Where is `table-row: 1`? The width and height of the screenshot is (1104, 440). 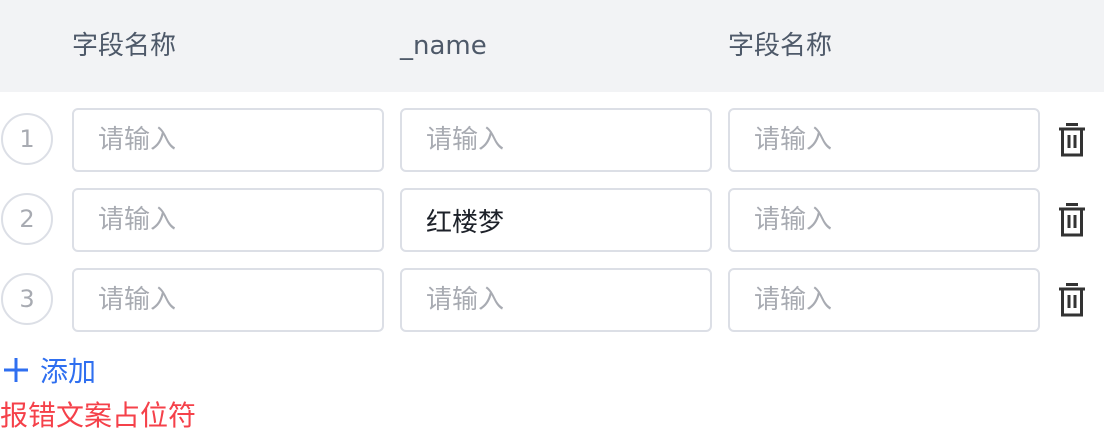
table-row: 1 is located at coordinates (552, 140).